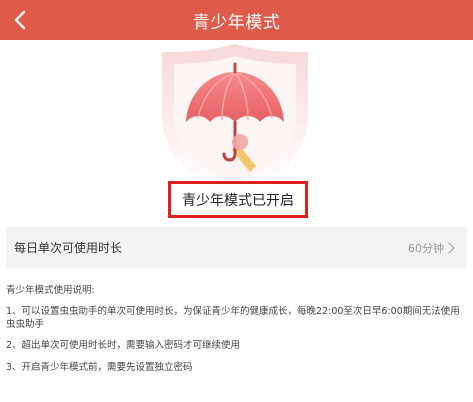  I want to click on page-title: 青少年模式, so click(236, 22).